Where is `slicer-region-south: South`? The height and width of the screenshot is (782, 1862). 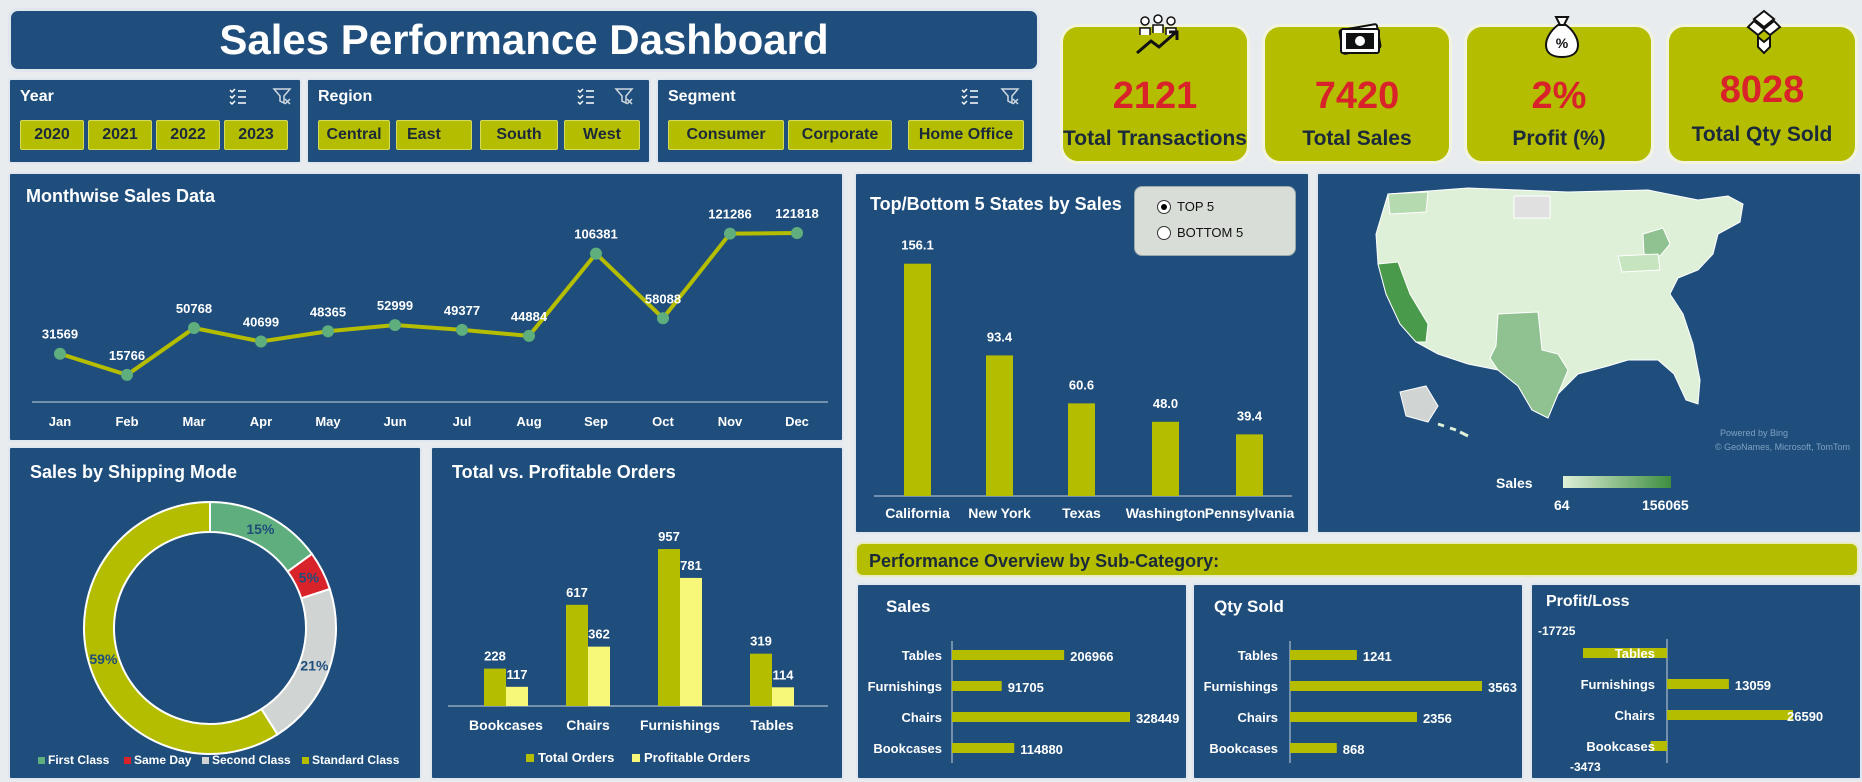
slicer-region-south: South is located at coordinates (519, 135).